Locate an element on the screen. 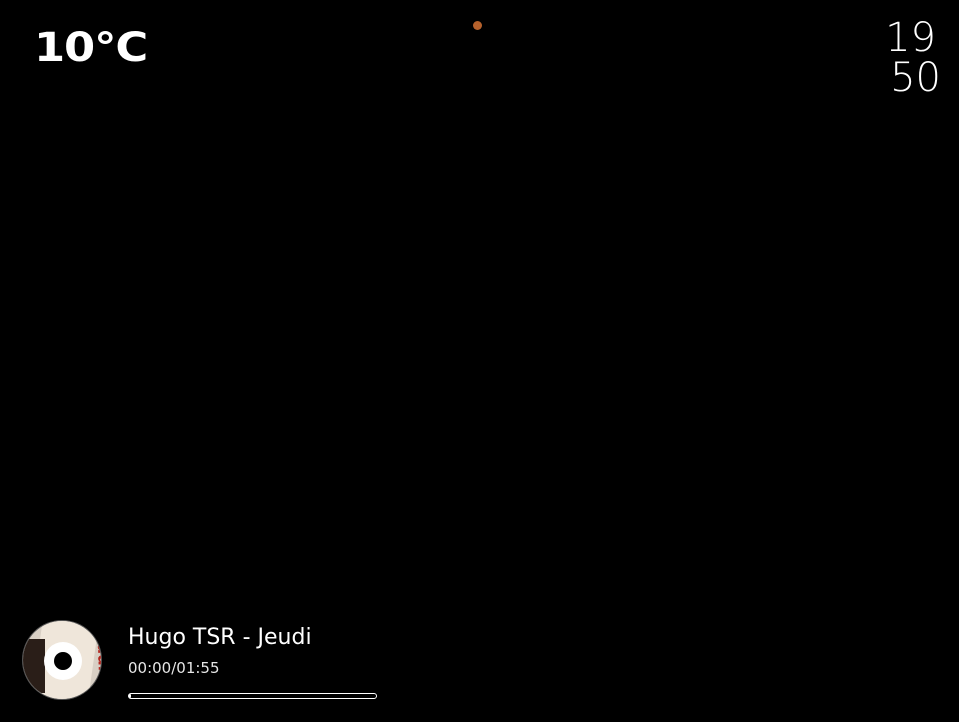  disc-hole is located at coordinates (63, 661).